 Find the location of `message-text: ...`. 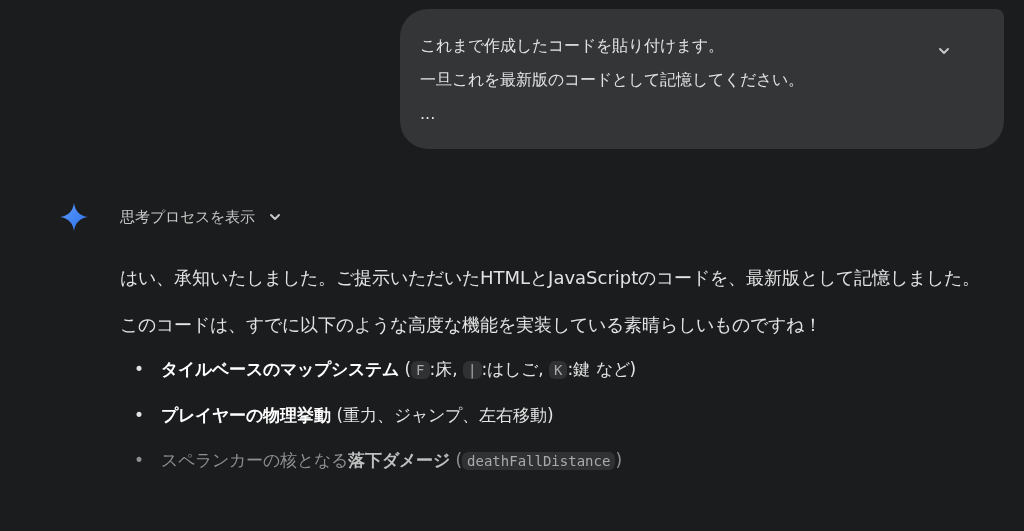

message-text: ... is located at coordinates (428, 114).